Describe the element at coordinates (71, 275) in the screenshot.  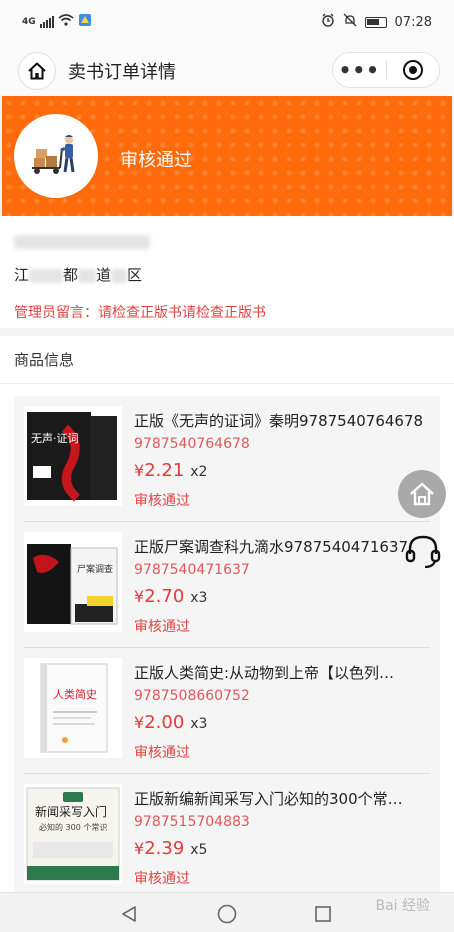
I see `address-fragment-city: 都` at that location.